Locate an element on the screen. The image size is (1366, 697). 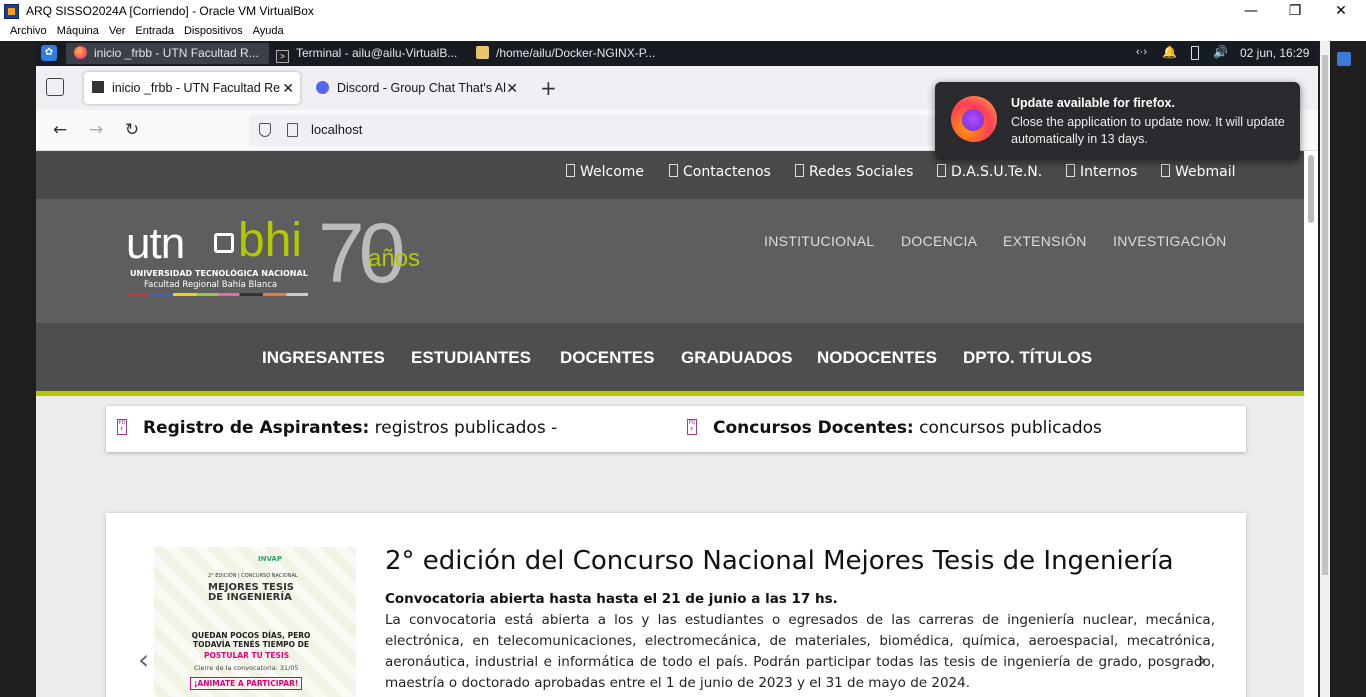
link-label: Redes Sociales is located at coordinates (861, 172).